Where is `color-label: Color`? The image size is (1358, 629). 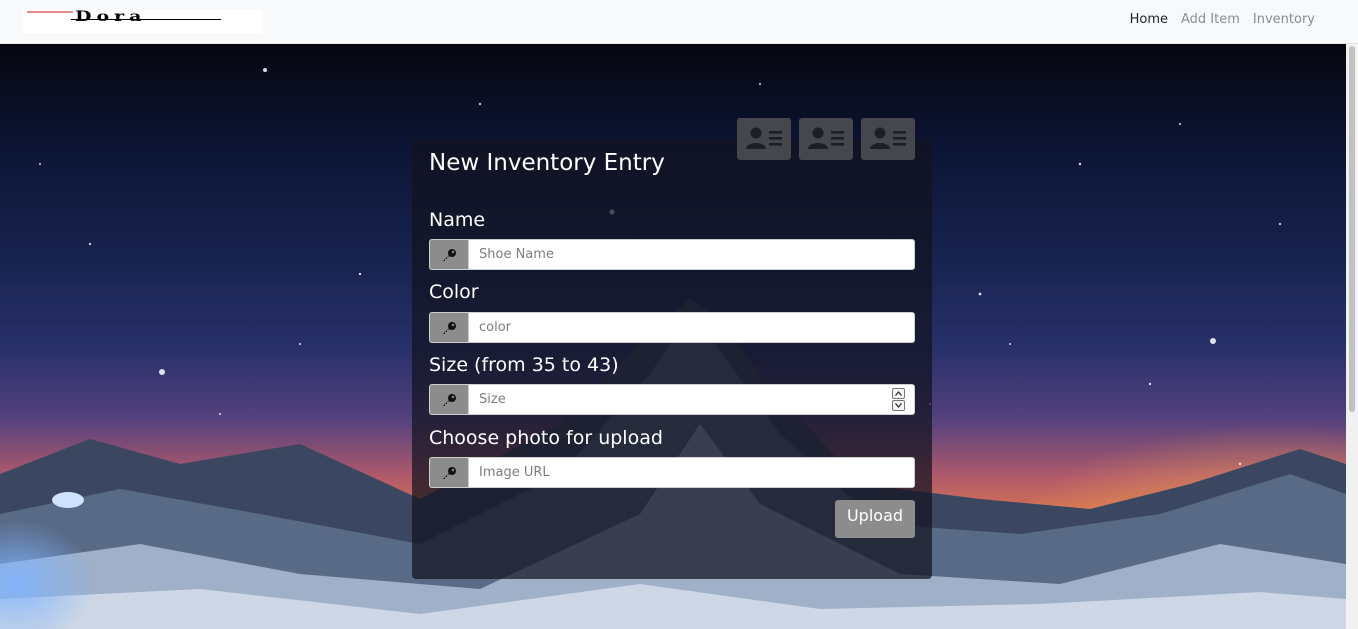
color-label: Color is located at coordinates (454, 292).